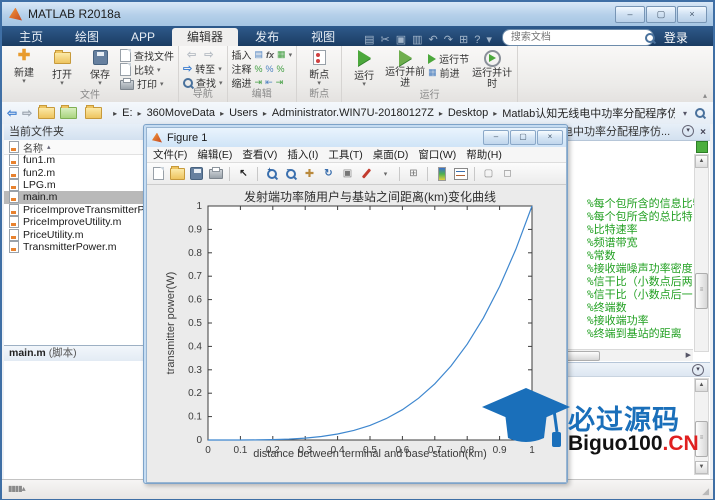 Image resolution: width=715 pixels, height=500 pixels. I want to click on figure-titlebar: Figure 1 – ▢ ×, so click(356, 137).